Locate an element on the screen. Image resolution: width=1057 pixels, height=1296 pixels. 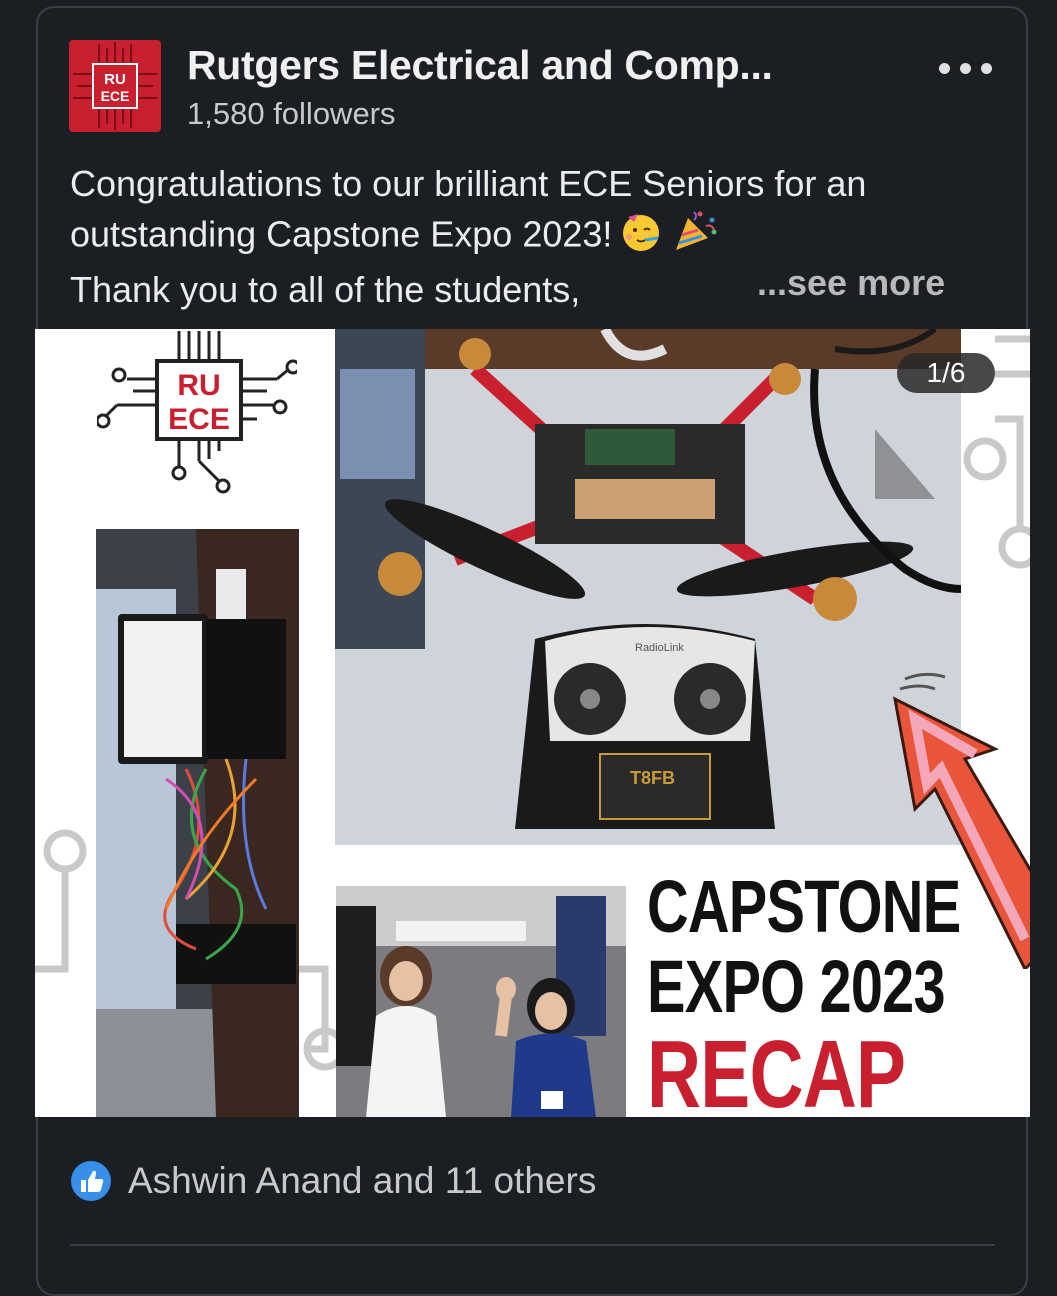
controller-brand-label: RadioLink is located at coordinates (659, 648).